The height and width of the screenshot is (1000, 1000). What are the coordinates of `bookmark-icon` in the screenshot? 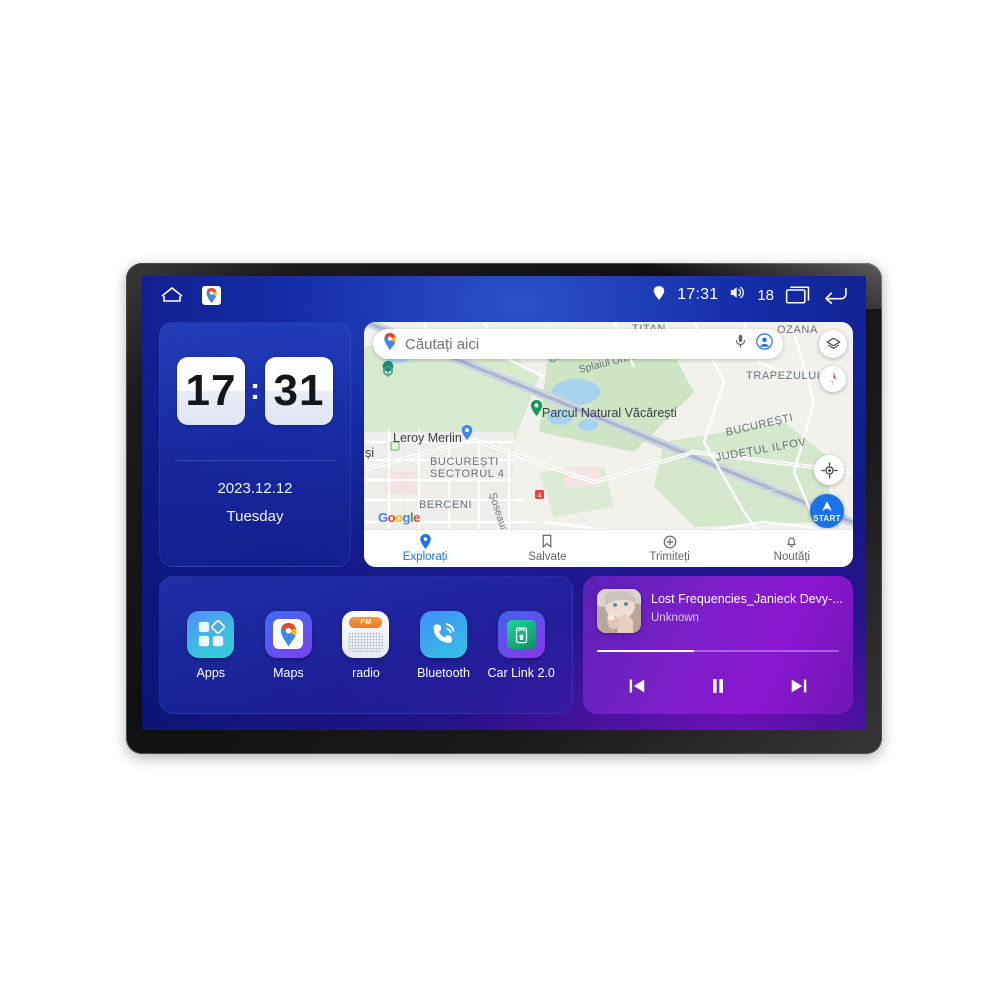 It's located at (547, 541).